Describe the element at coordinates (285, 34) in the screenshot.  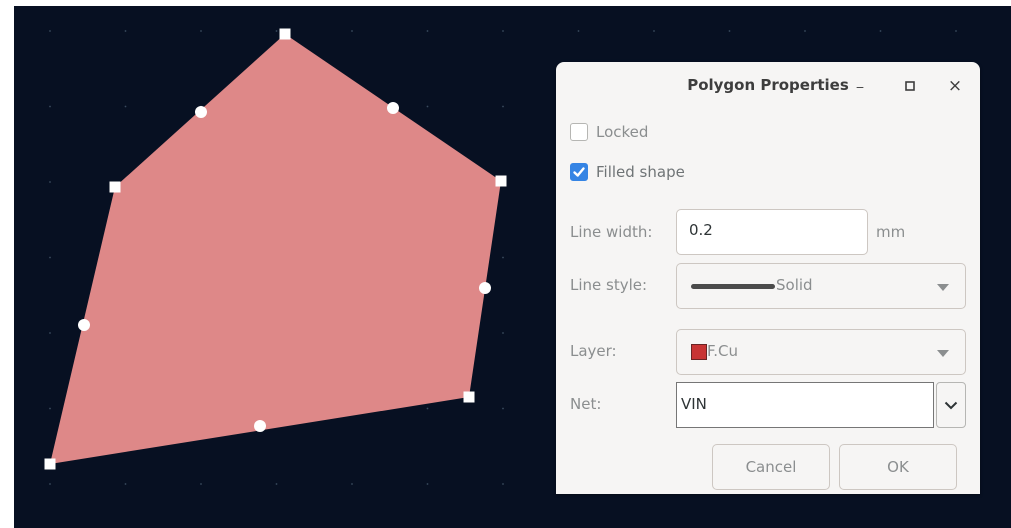
I see `corner-handle-top` at that location.